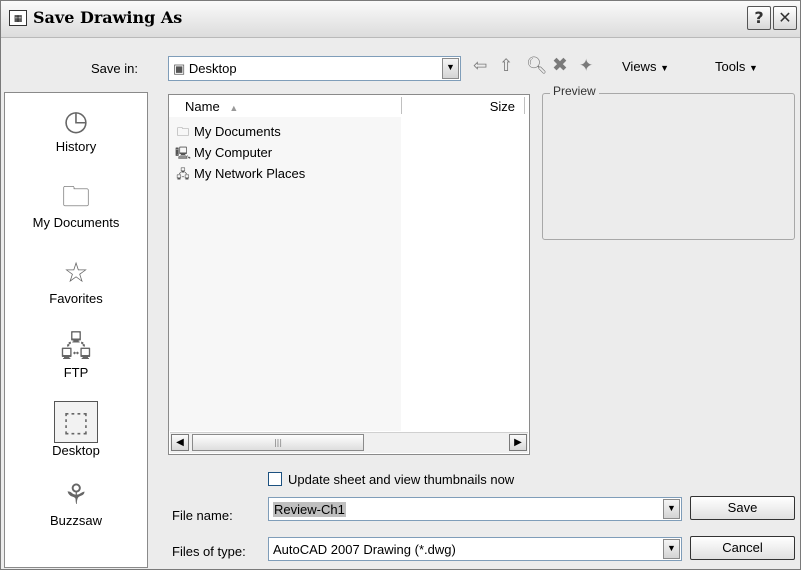 This screenshot has width=801, height=570. What do you see at coordinates (234, 108) in the screenshot?
I see `sort-ascending-icon: ▲` at bounding box center [234, 108].